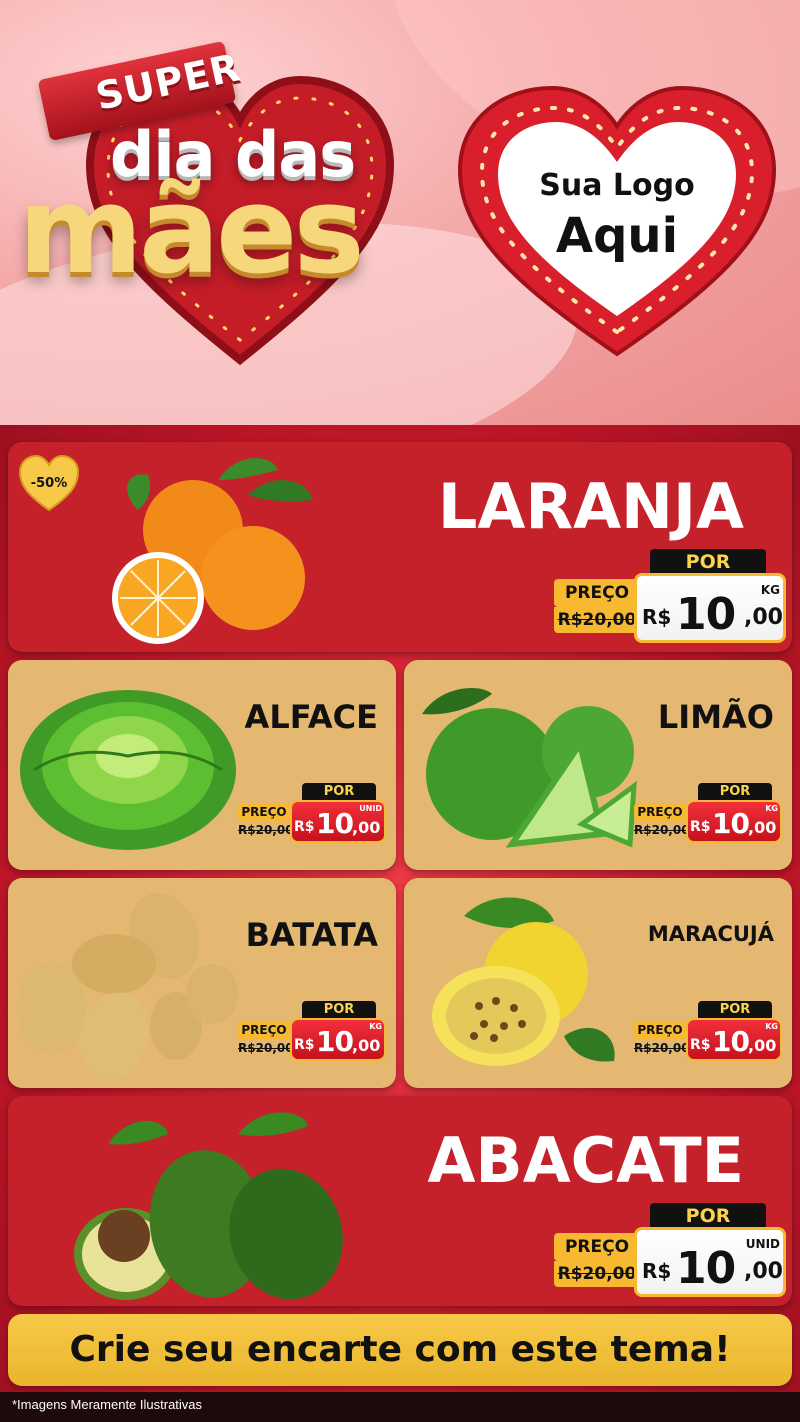 This screenshot has height=1422, width=800. Describe the element at coordinates (212, 551) in the screenshot. I see `orange-icon` at that location.